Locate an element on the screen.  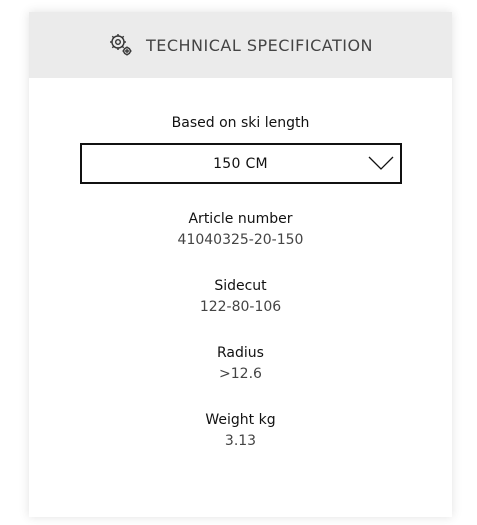
spec-article-number: Article number 41040325-20-150 is located at coordinates (240, 229).